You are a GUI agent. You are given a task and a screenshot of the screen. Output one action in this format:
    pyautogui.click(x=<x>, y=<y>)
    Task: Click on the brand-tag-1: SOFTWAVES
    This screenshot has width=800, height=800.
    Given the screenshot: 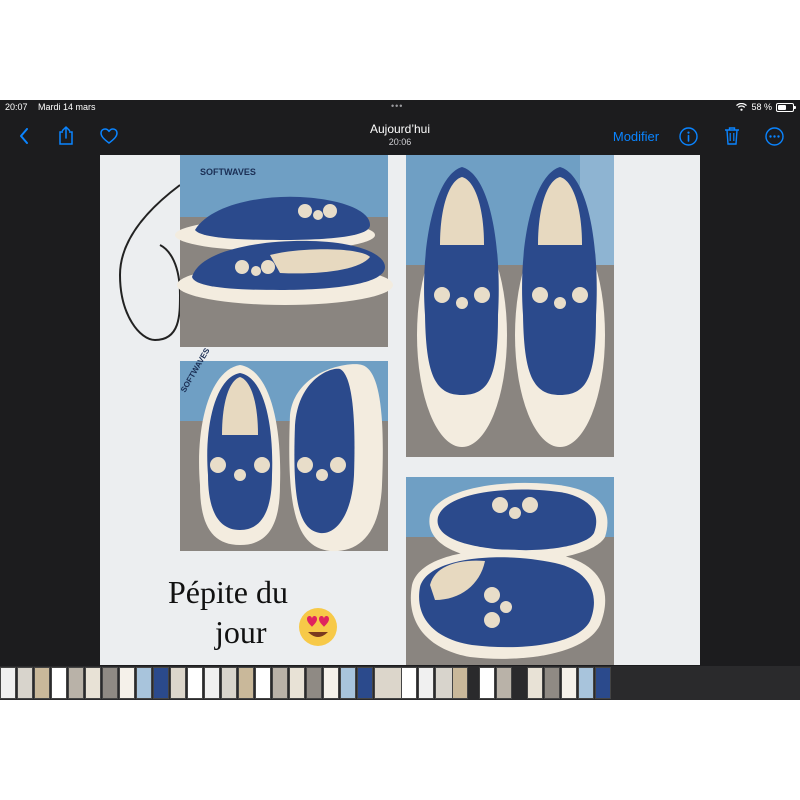 What is the action you would take?
    pyautogui.click(x=228, y=172)
    